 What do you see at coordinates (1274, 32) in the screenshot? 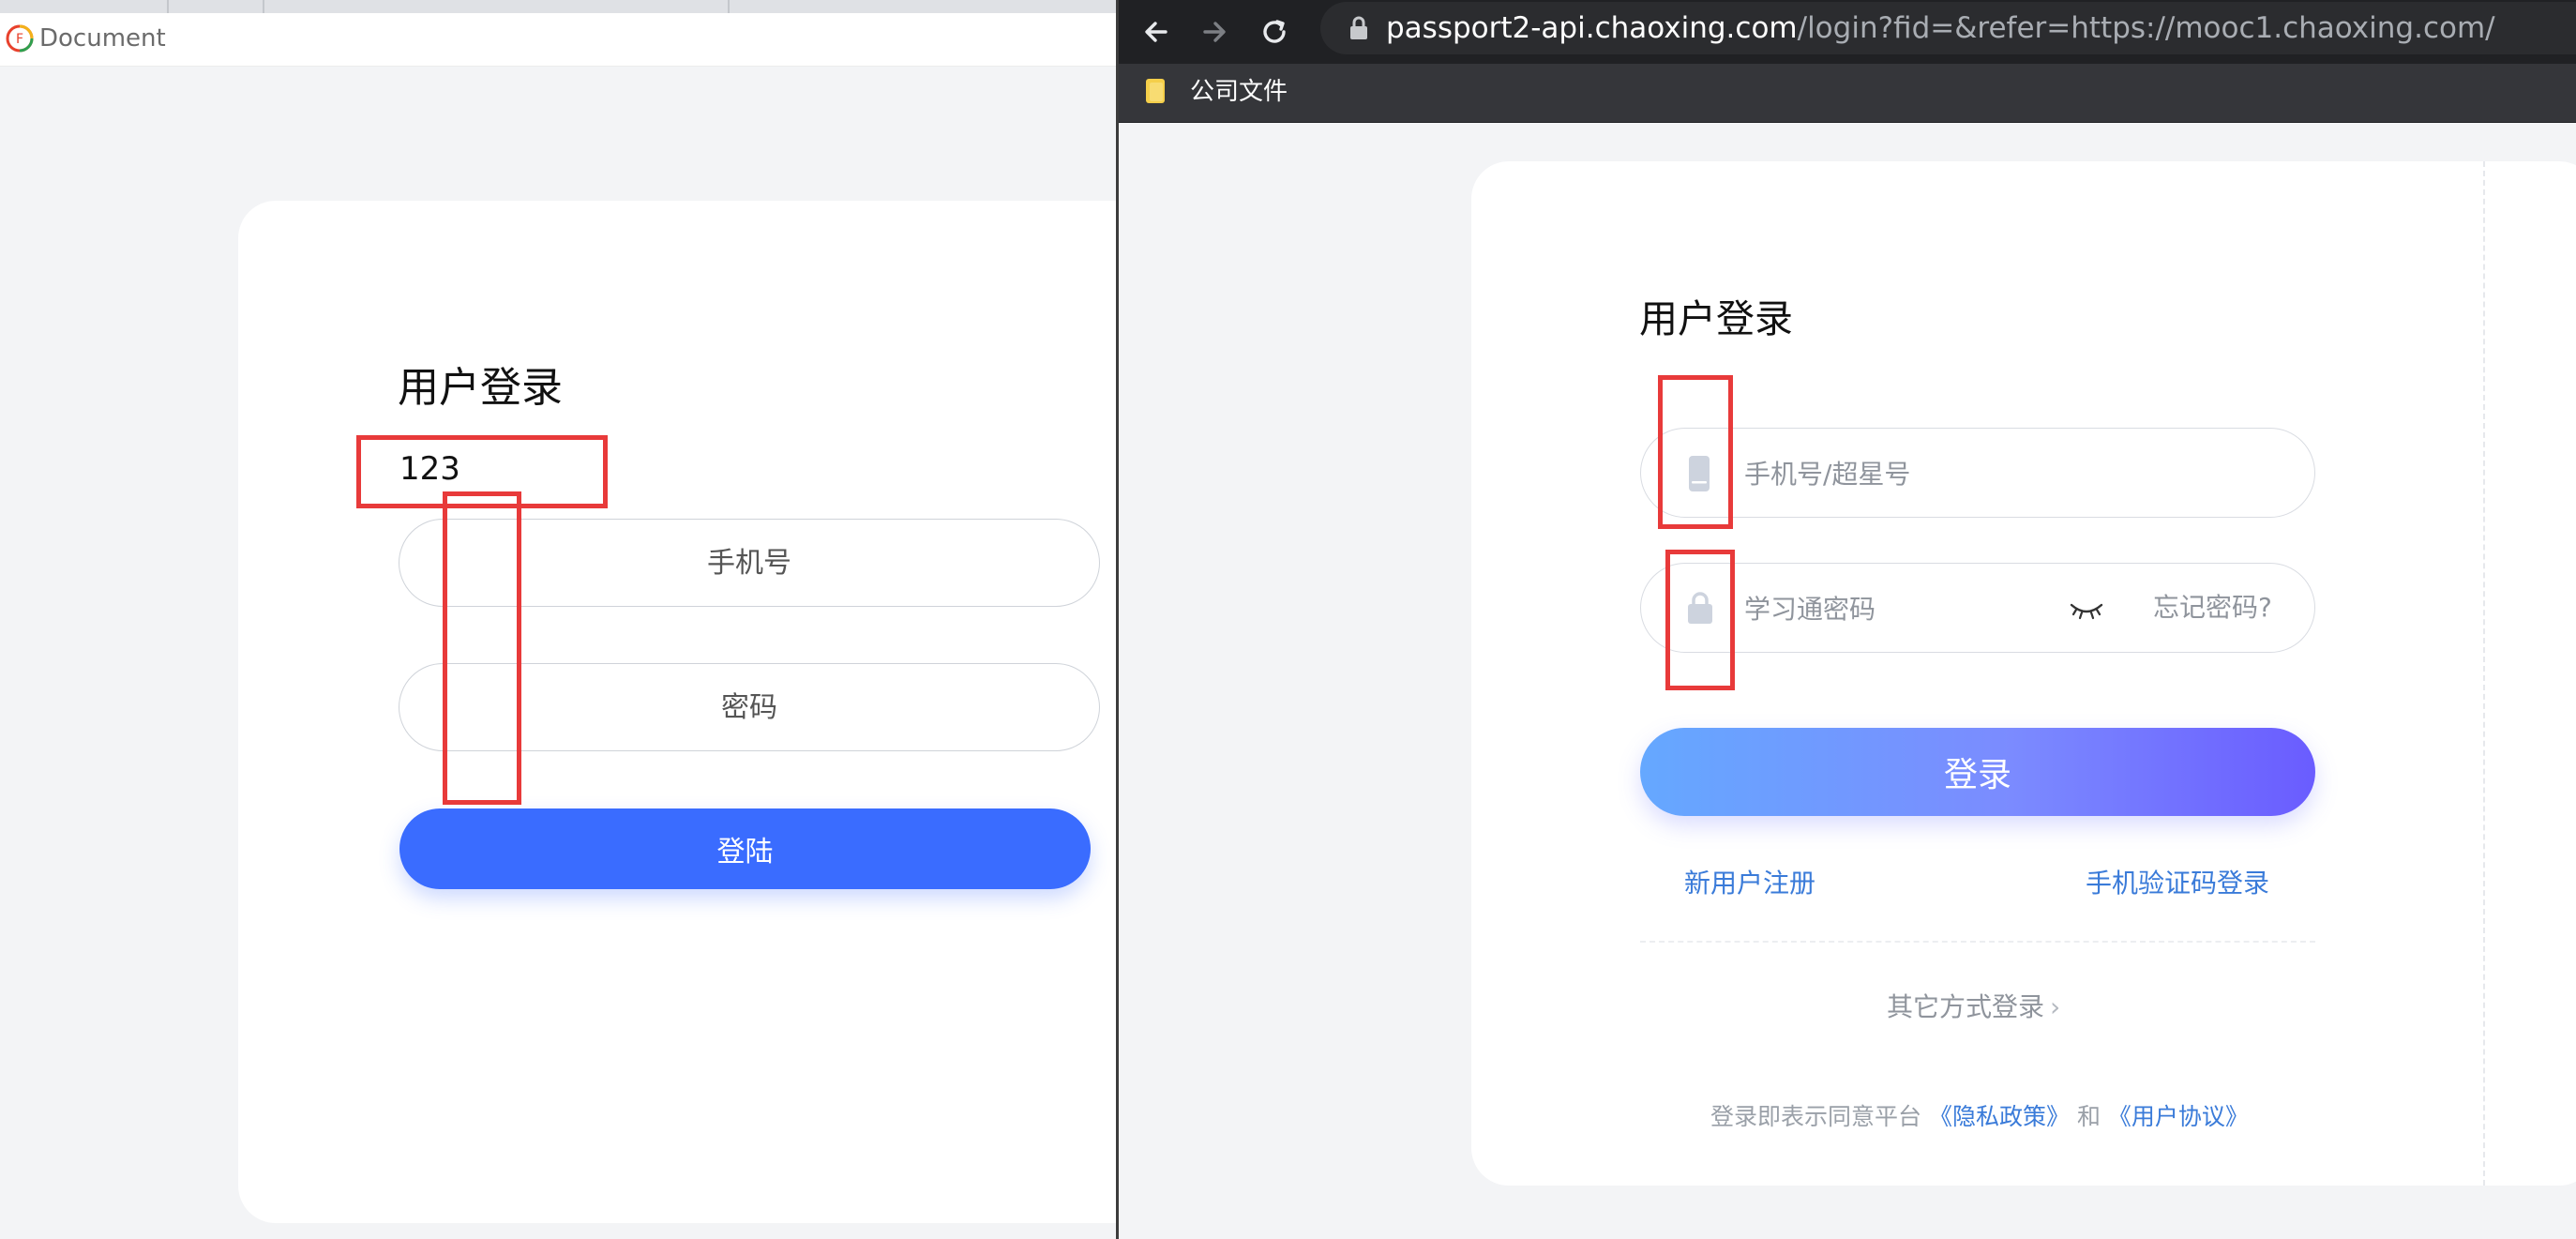
I see `reload-icon` at bounding box center [1274, 32].